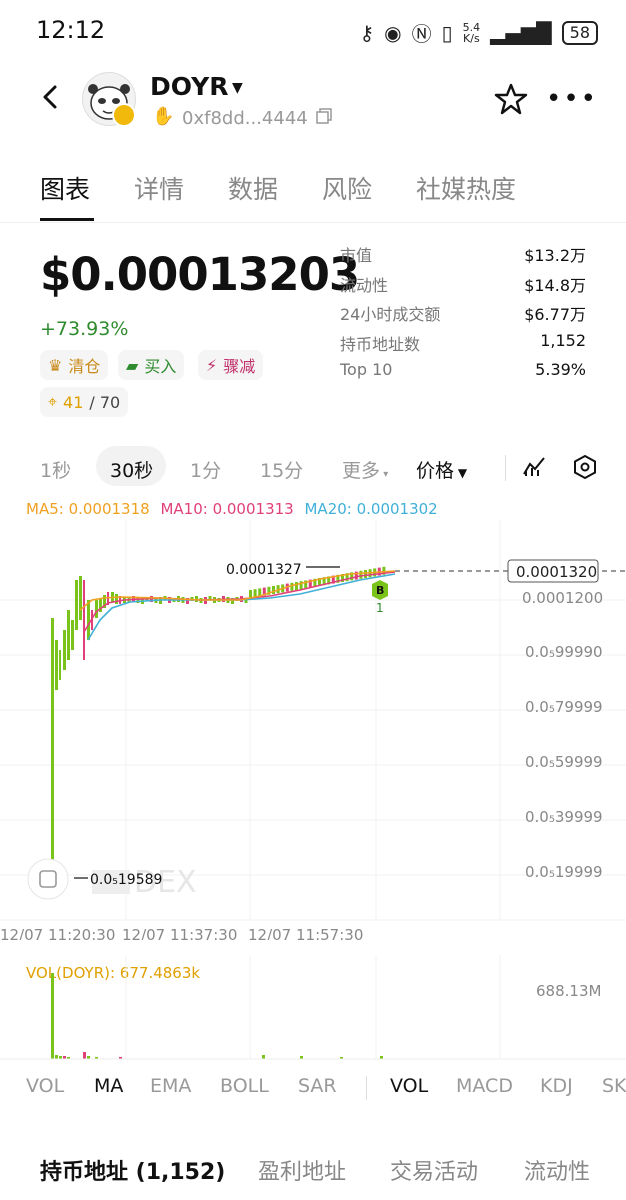  Describe the element at coordinates (151, 365) in the screenshot. I see `buy-chip: ▰ 买入` at that location.